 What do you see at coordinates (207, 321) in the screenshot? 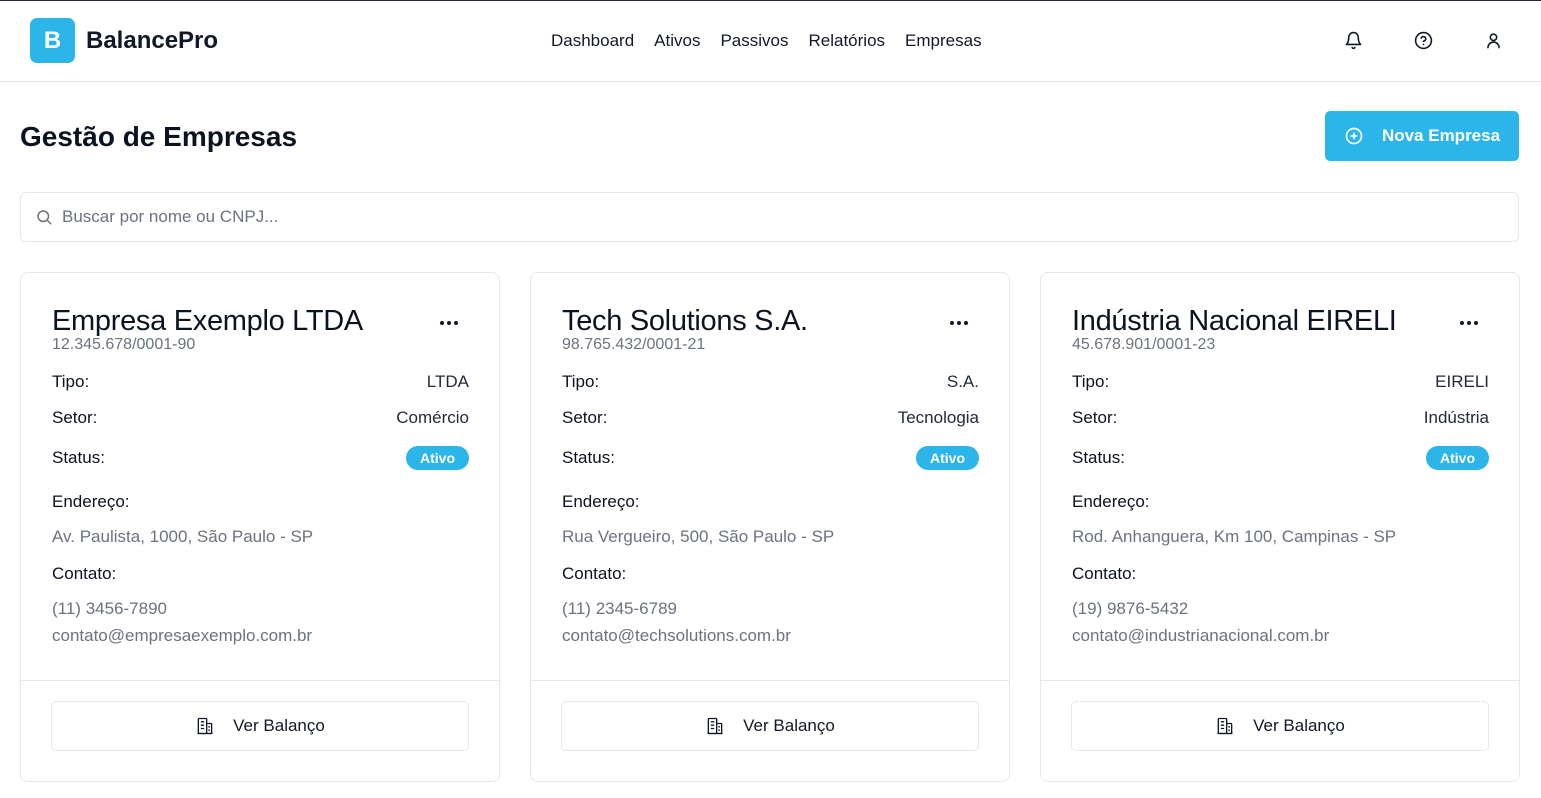
I see `company-name: Empresa Exemplo LTDA` at bounding box center [207, 321].